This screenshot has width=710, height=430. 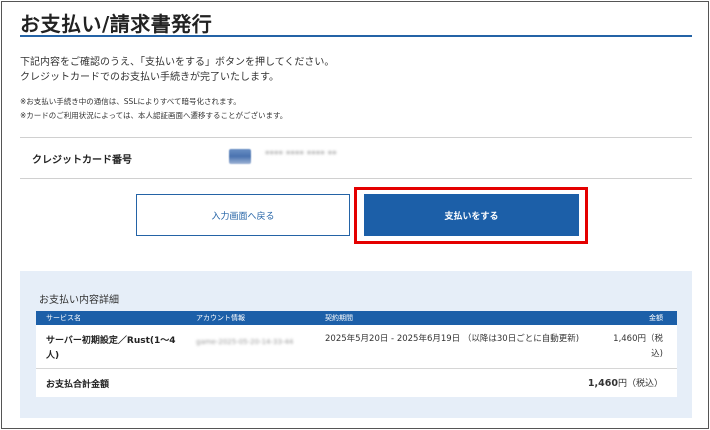 I want to click on title-divider, so click(x=356, y=36).